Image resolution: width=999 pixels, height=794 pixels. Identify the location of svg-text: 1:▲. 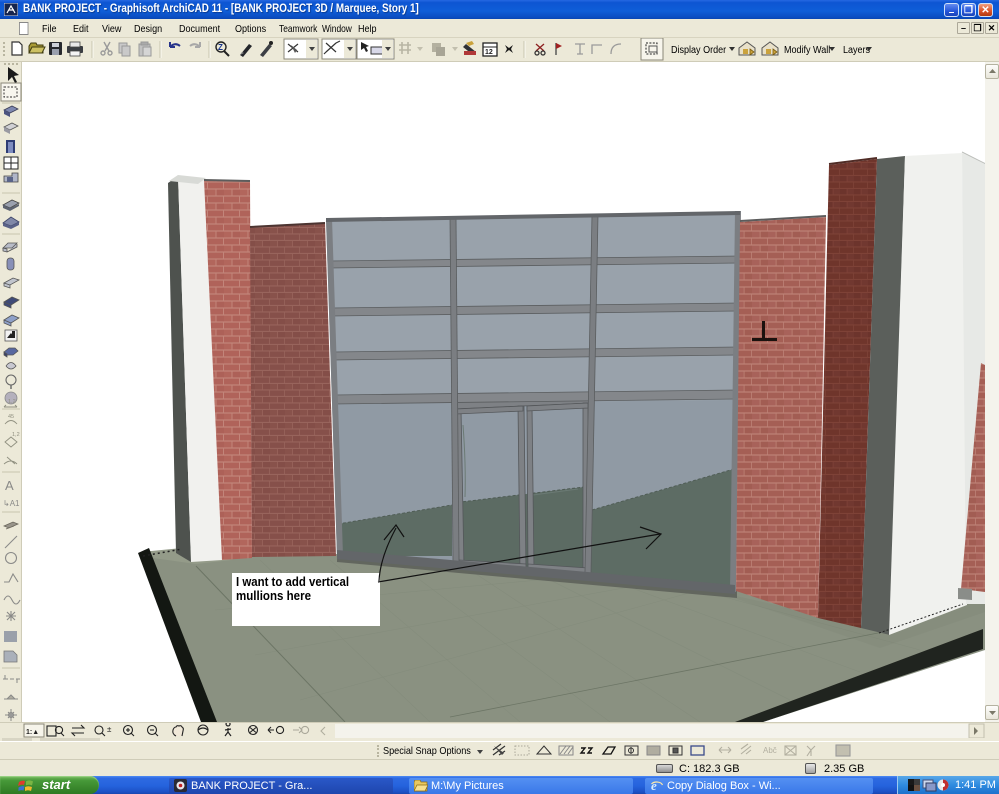
(32, 732).